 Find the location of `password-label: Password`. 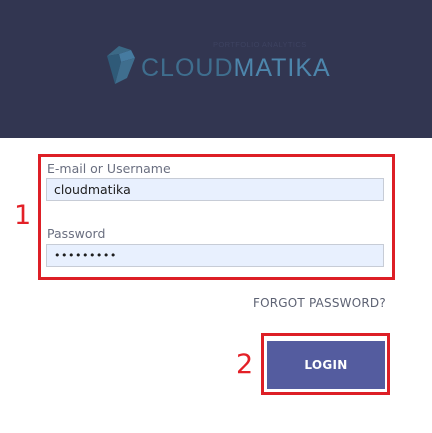

password-label: Password is located at coordinates (76, 233).